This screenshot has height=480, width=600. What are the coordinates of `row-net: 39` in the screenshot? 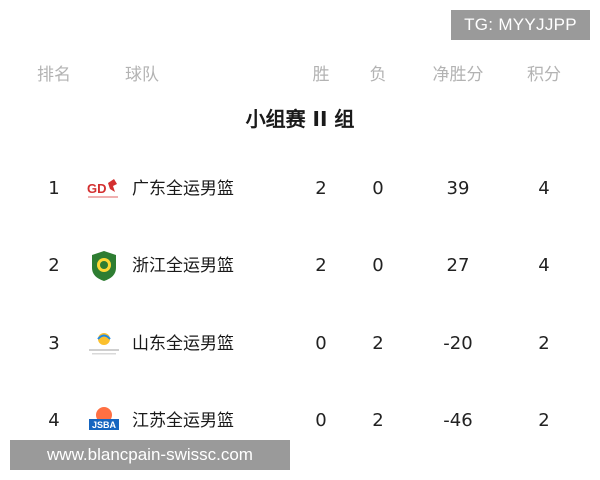 It's located at (458, 188).